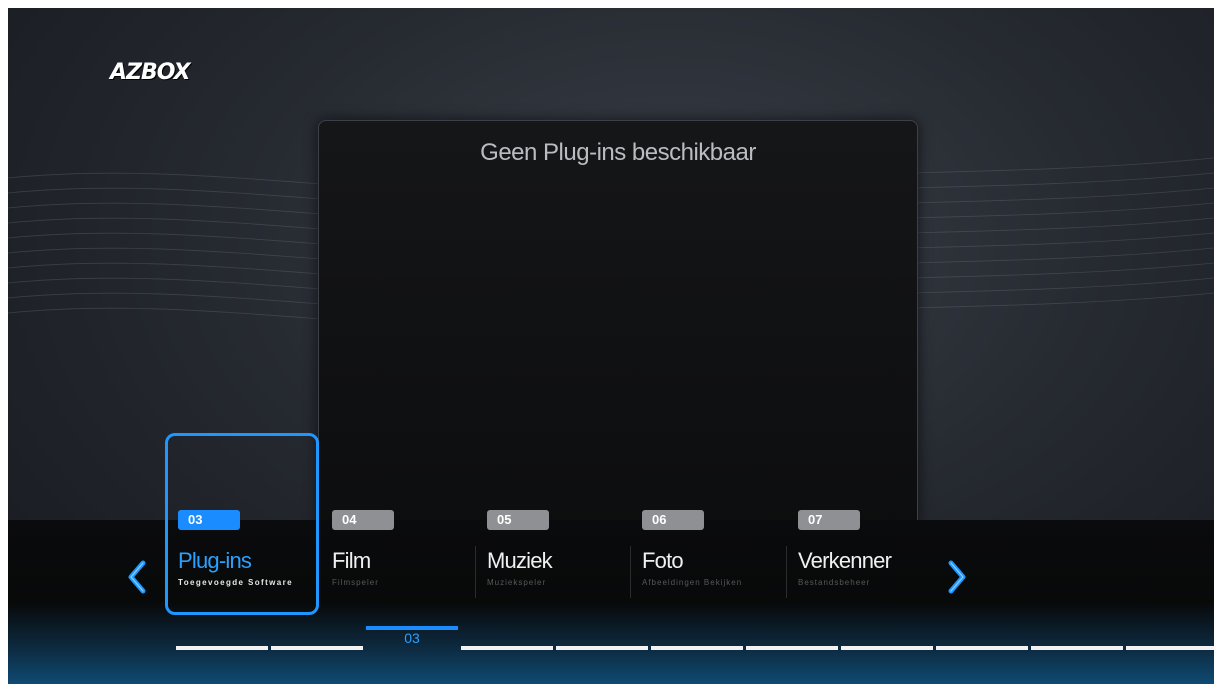  I want to click on menu-item-verkenner: 07 Verkenner Bestandsbeheer, so click(861, 558).